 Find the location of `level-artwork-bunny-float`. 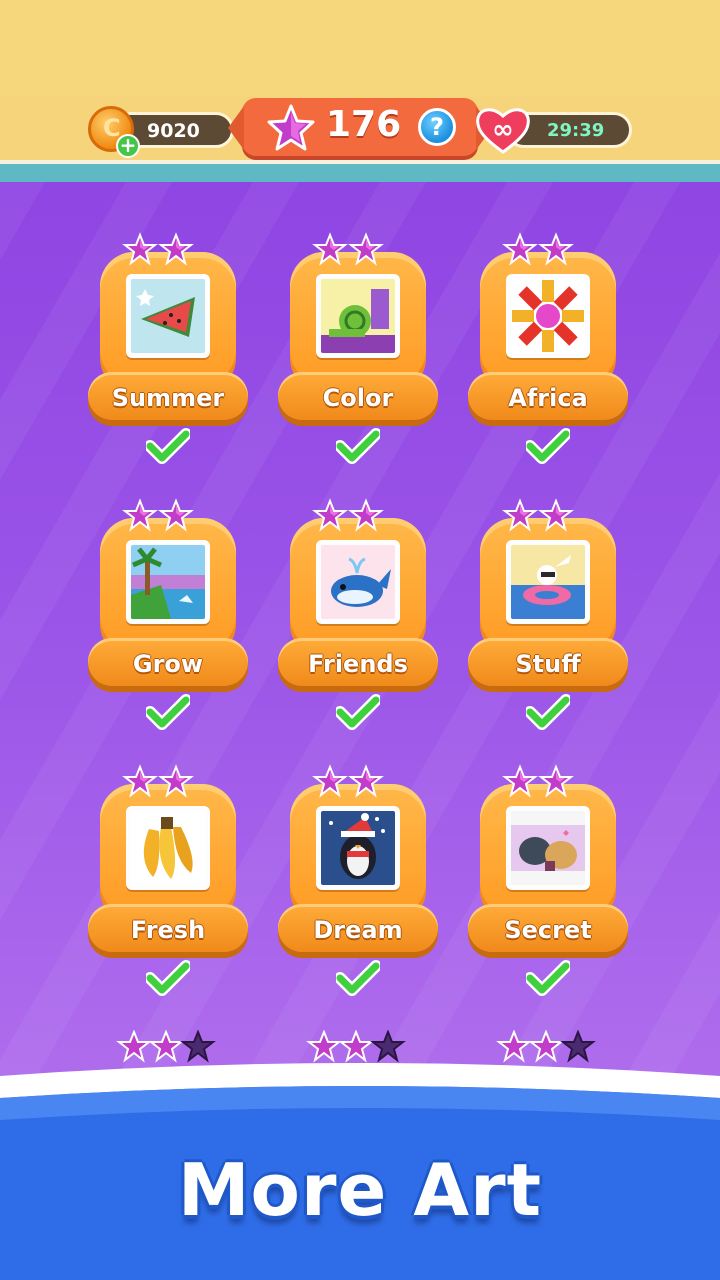

level-artwork-bunny-float is located at coordinates (548, 582).